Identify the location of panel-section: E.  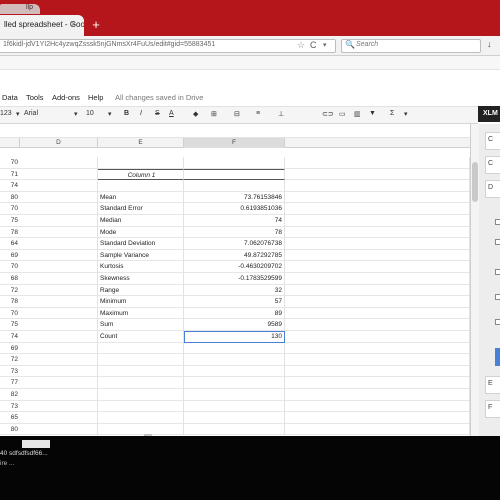
(492, 385).